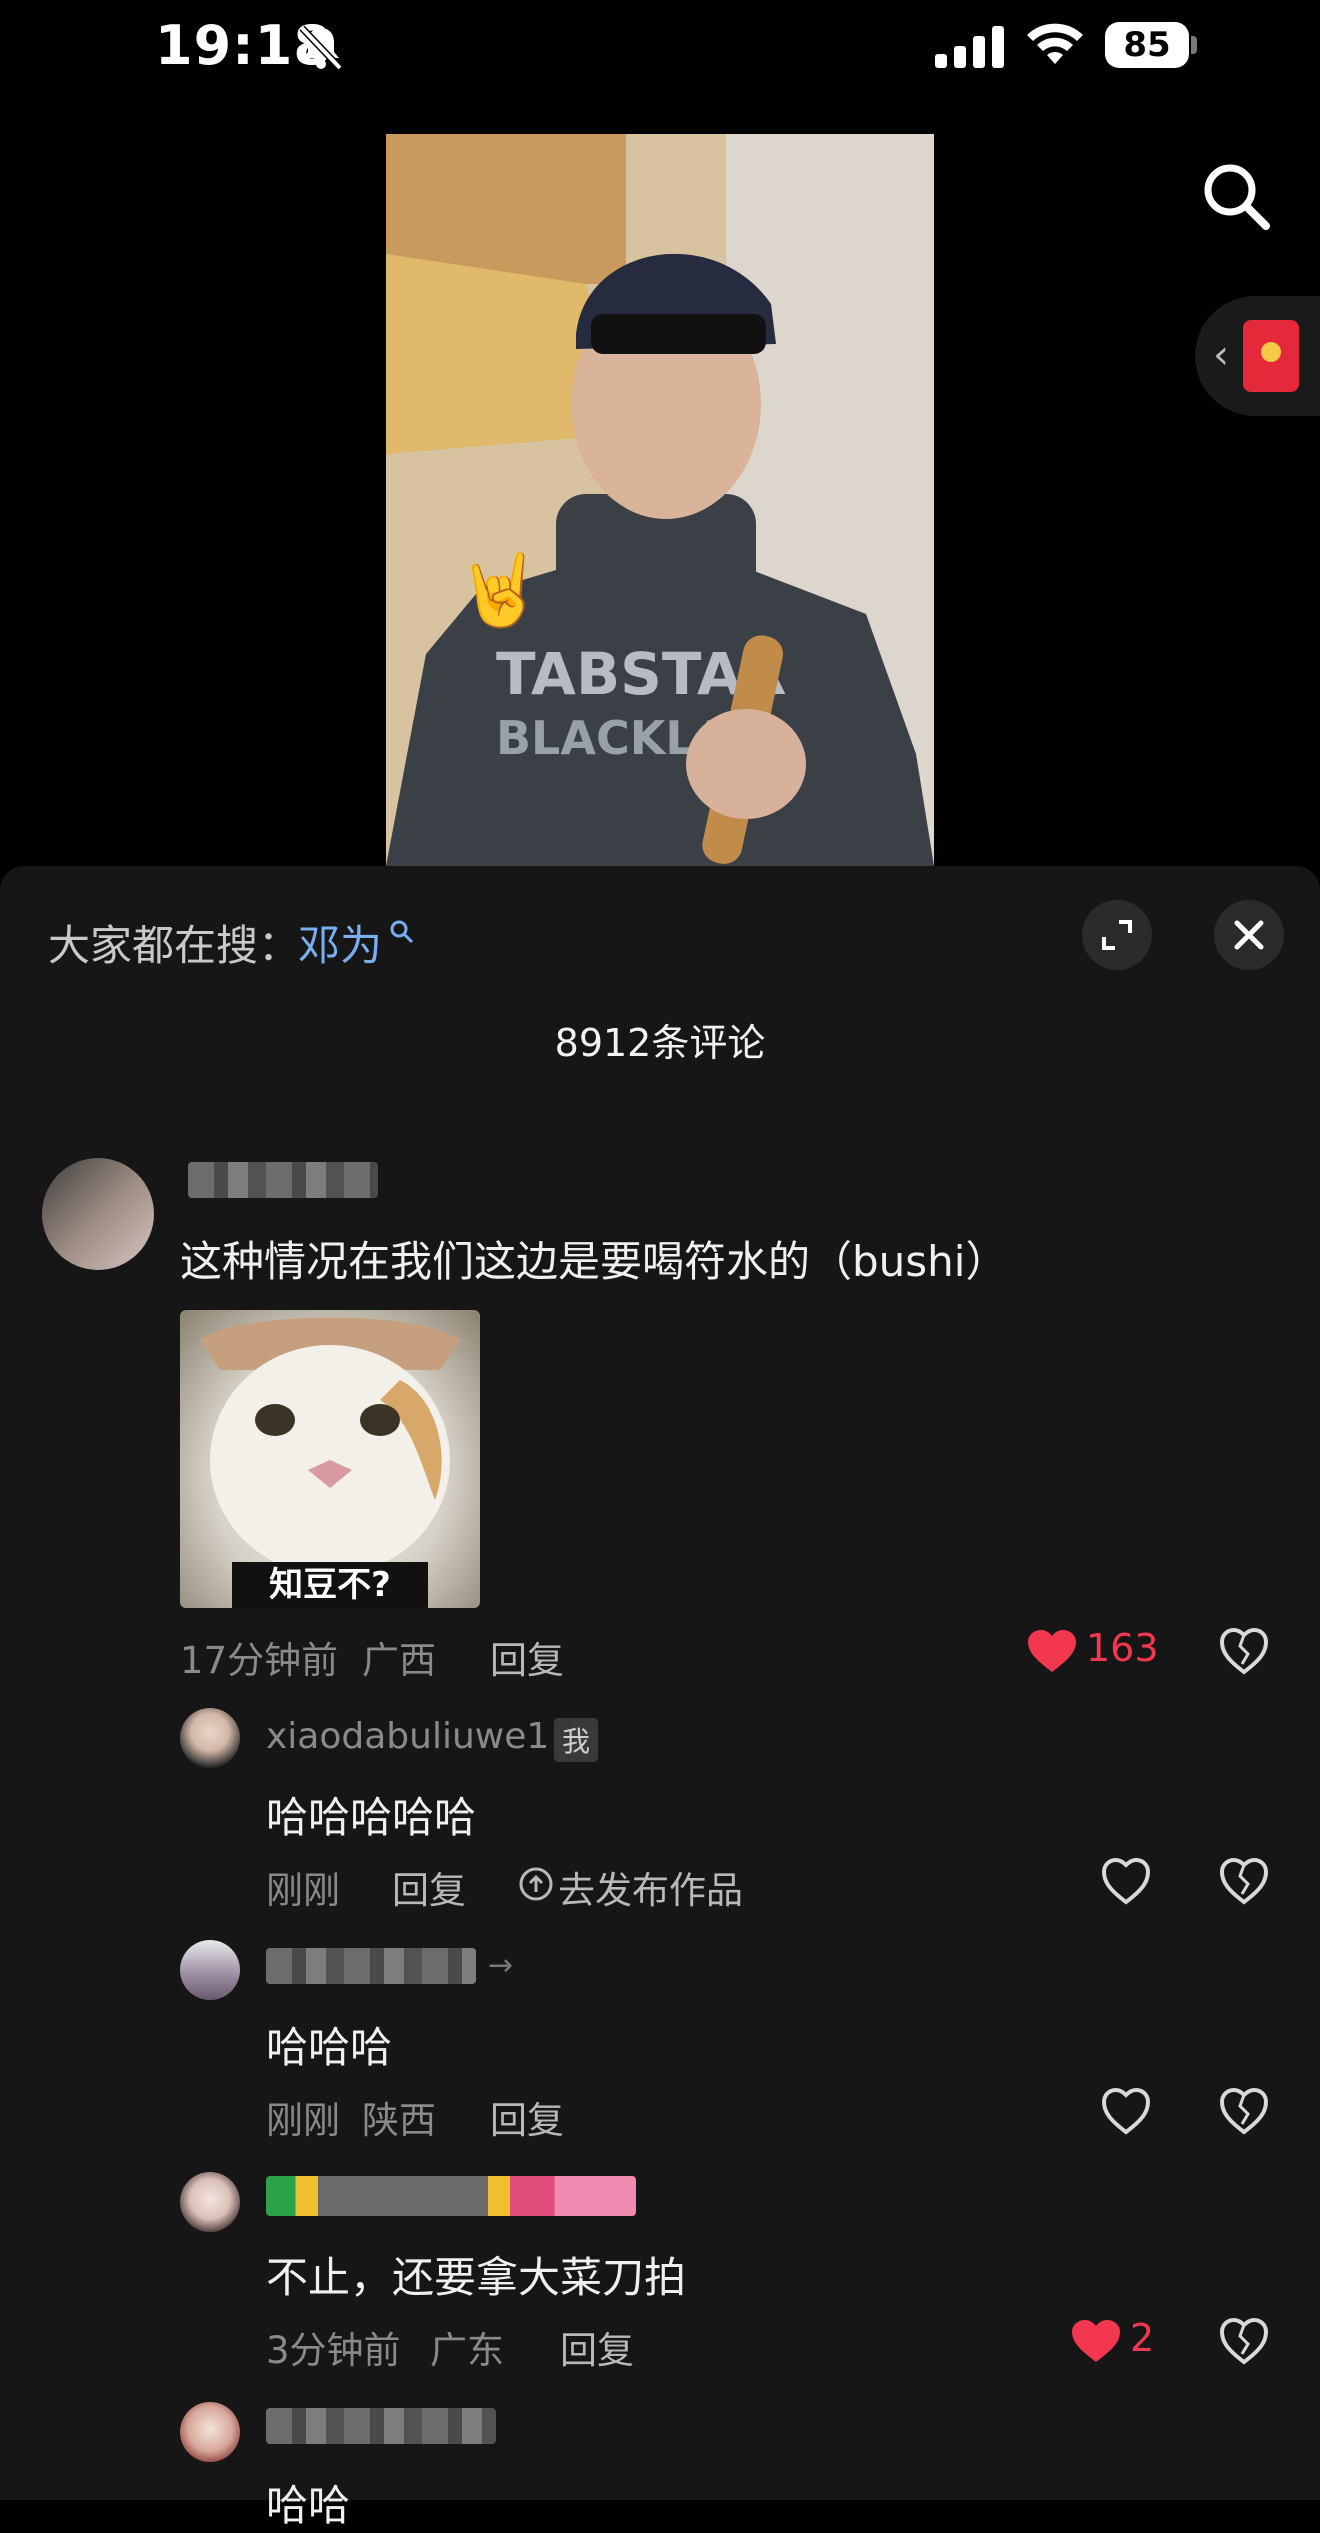  I want to click on video-frame: TABSTAR BLACKLAB 🤘, so click(660, 500).